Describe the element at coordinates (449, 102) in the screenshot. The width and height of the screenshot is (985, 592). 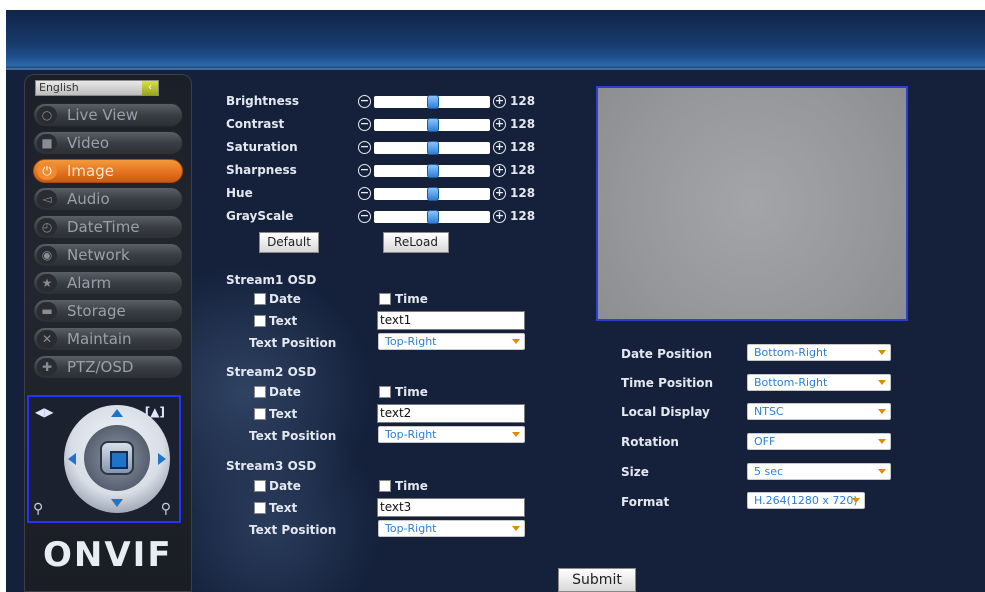
I see `brightness-slider: − + 128` at that location.